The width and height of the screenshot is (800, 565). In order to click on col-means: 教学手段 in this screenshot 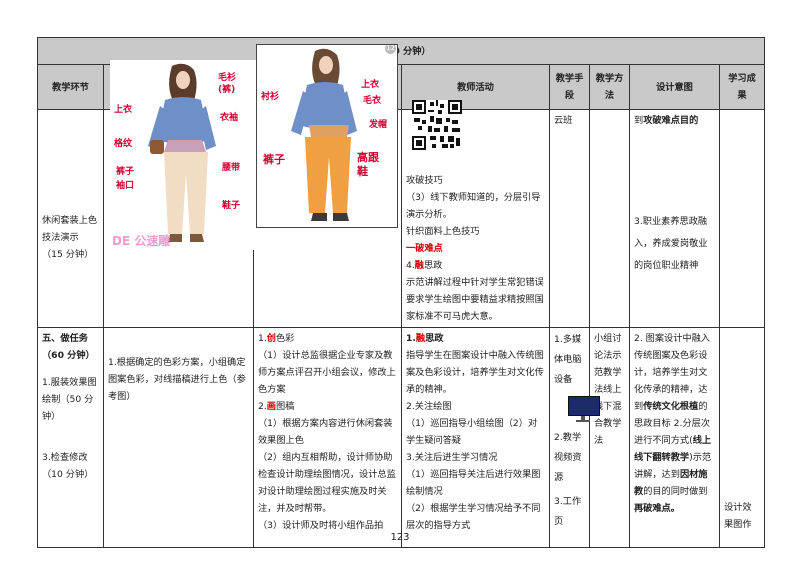, I will do `click(569, 87)`.